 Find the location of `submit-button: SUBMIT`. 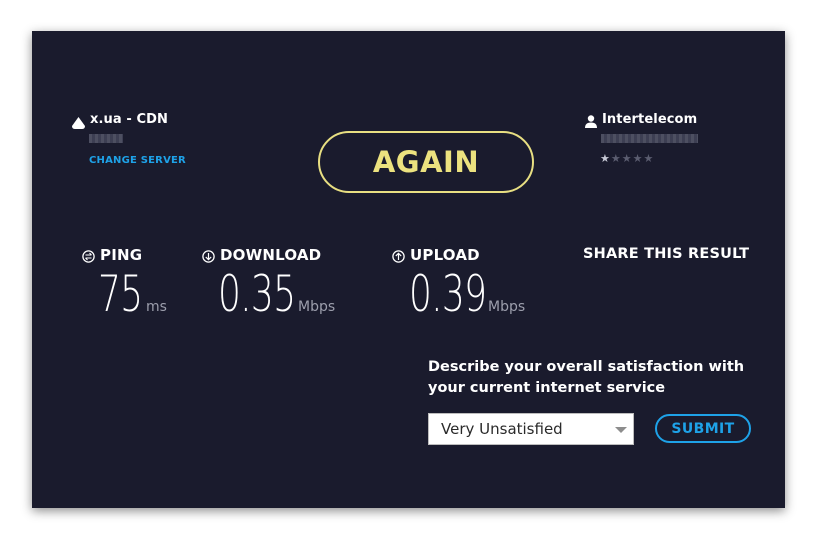

submit-button: SUBMIT is located at coordinates (703, 428).